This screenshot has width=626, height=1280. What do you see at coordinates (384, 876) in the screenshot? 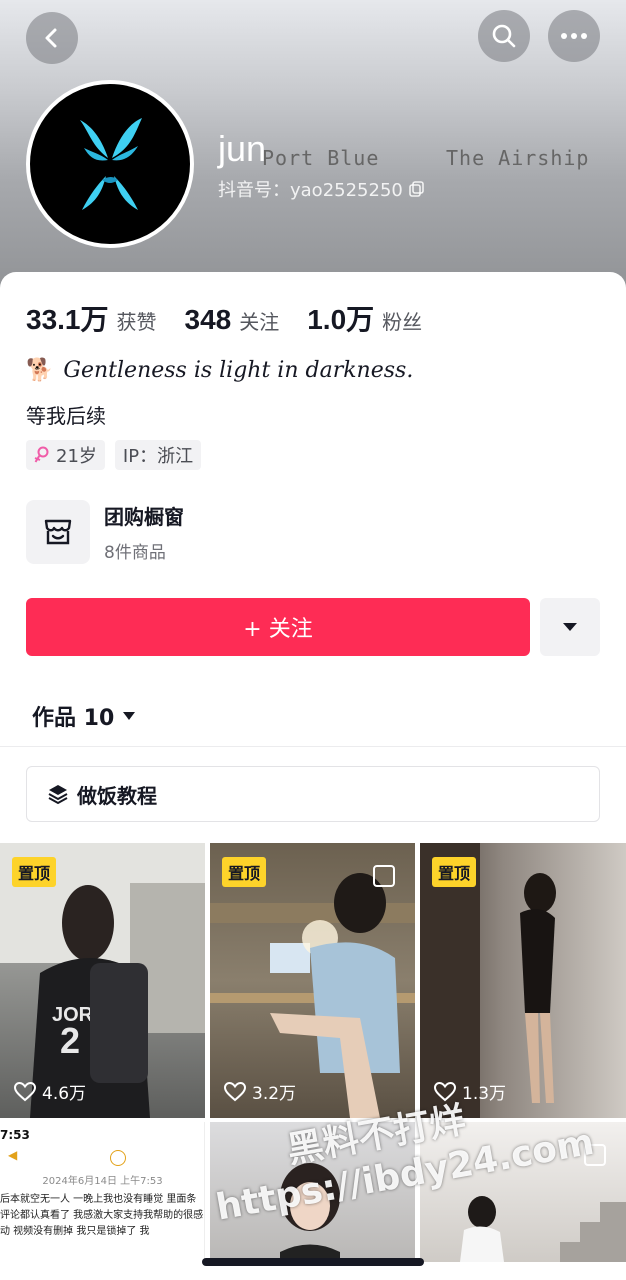
I see `multi-image-icon` at bounding box center [384, 876].